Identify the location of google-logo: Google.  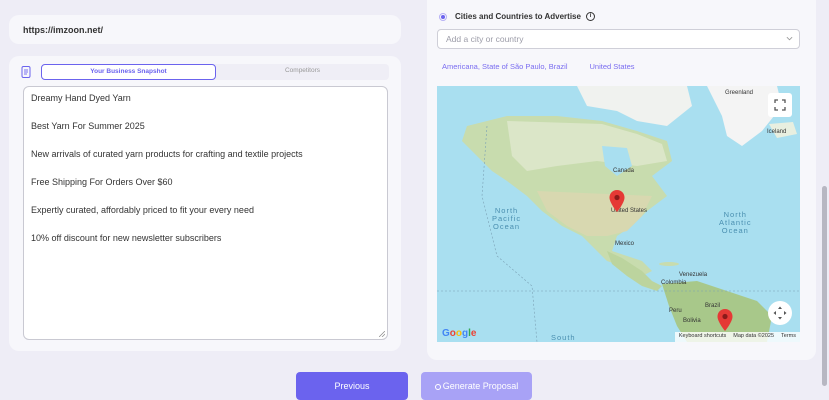
(459, 333).